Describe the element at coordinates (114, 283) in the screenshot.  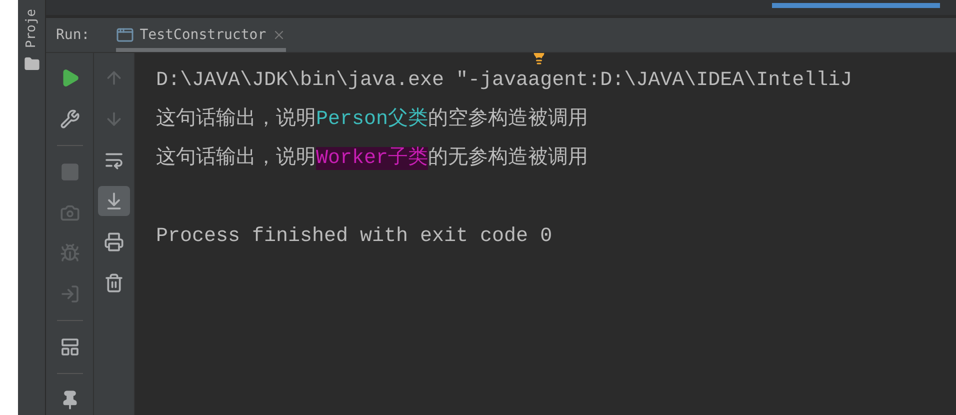
I see `trash-icon` at that location.